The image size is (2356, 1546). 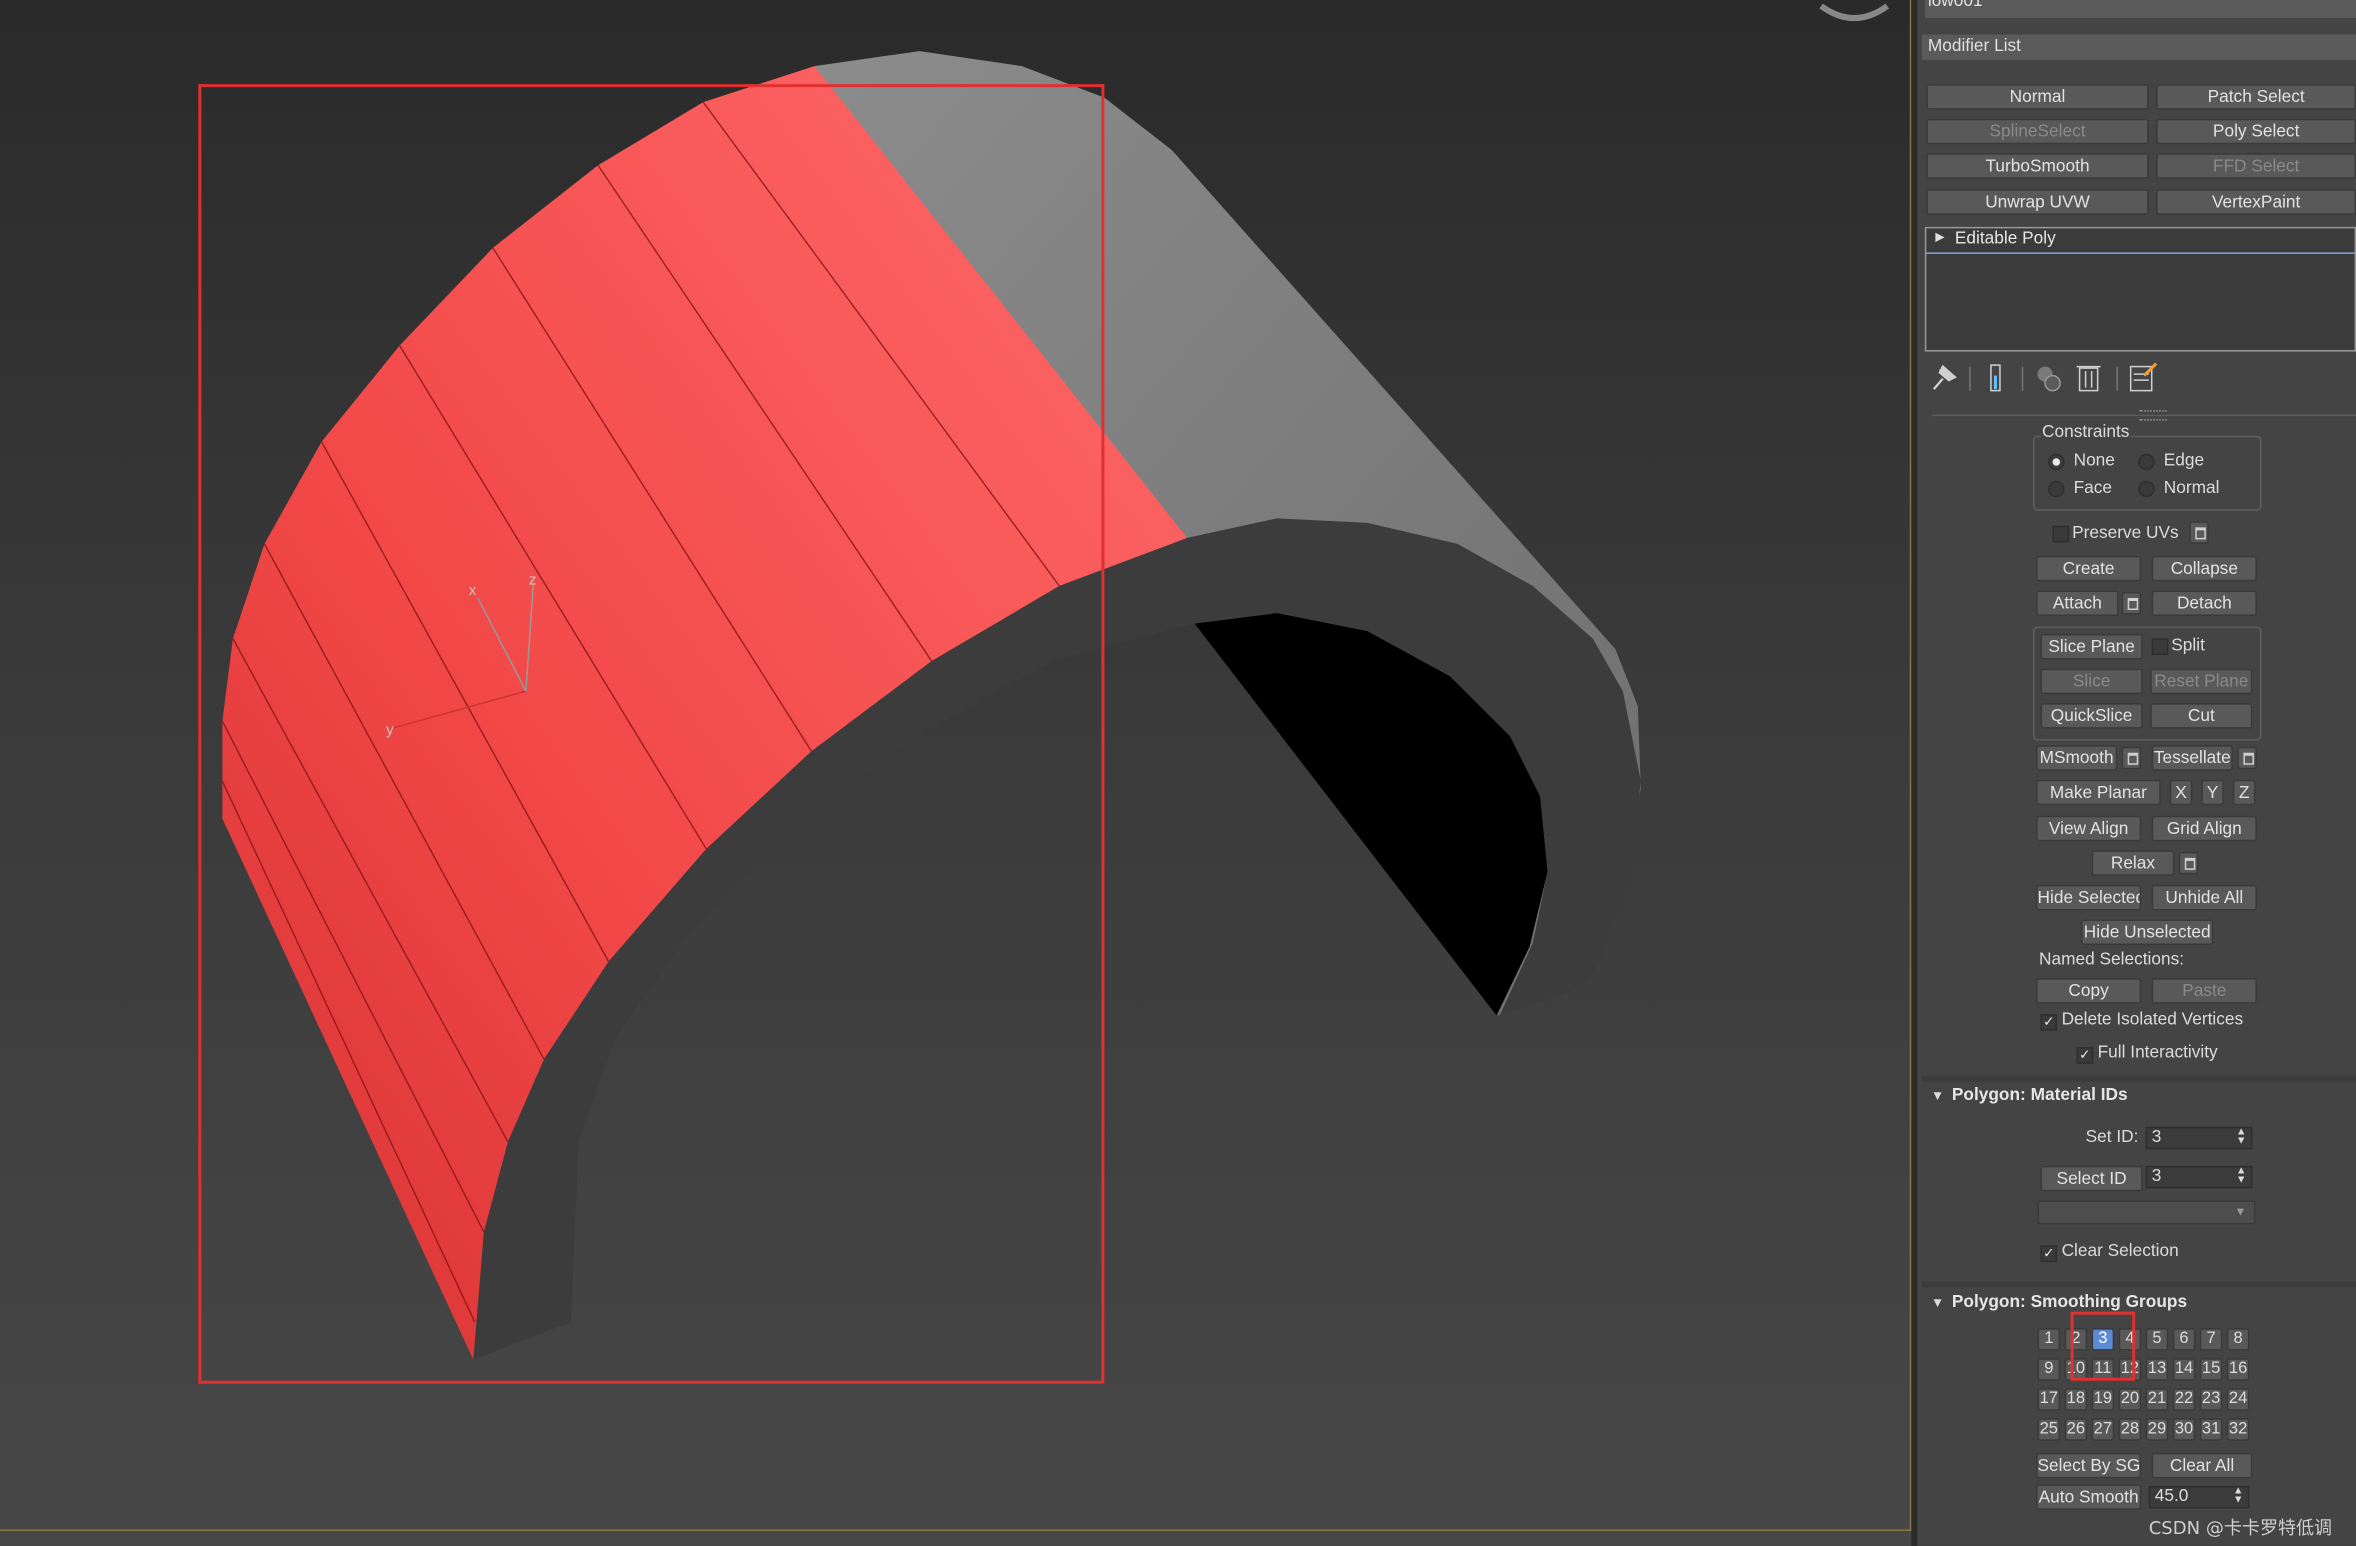 I want to click on modifier-button-spline-select: SplineSelect, so click(x=2037, y=131).